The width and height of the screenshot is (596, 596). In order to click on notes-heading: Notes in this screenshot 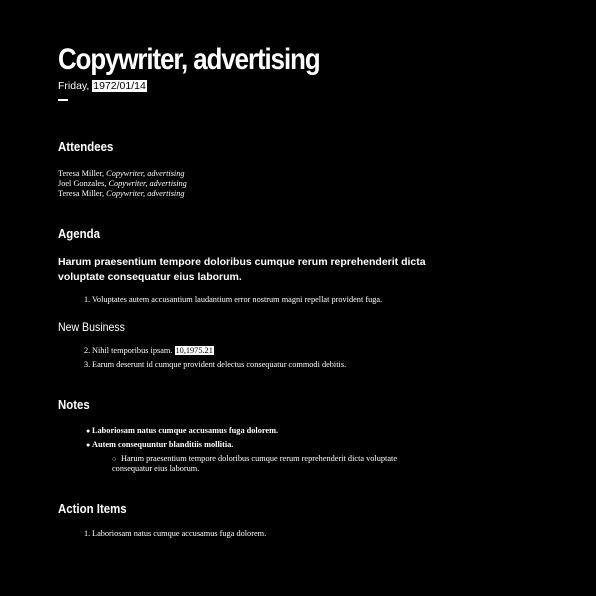, I will do `click(74, 404)`.